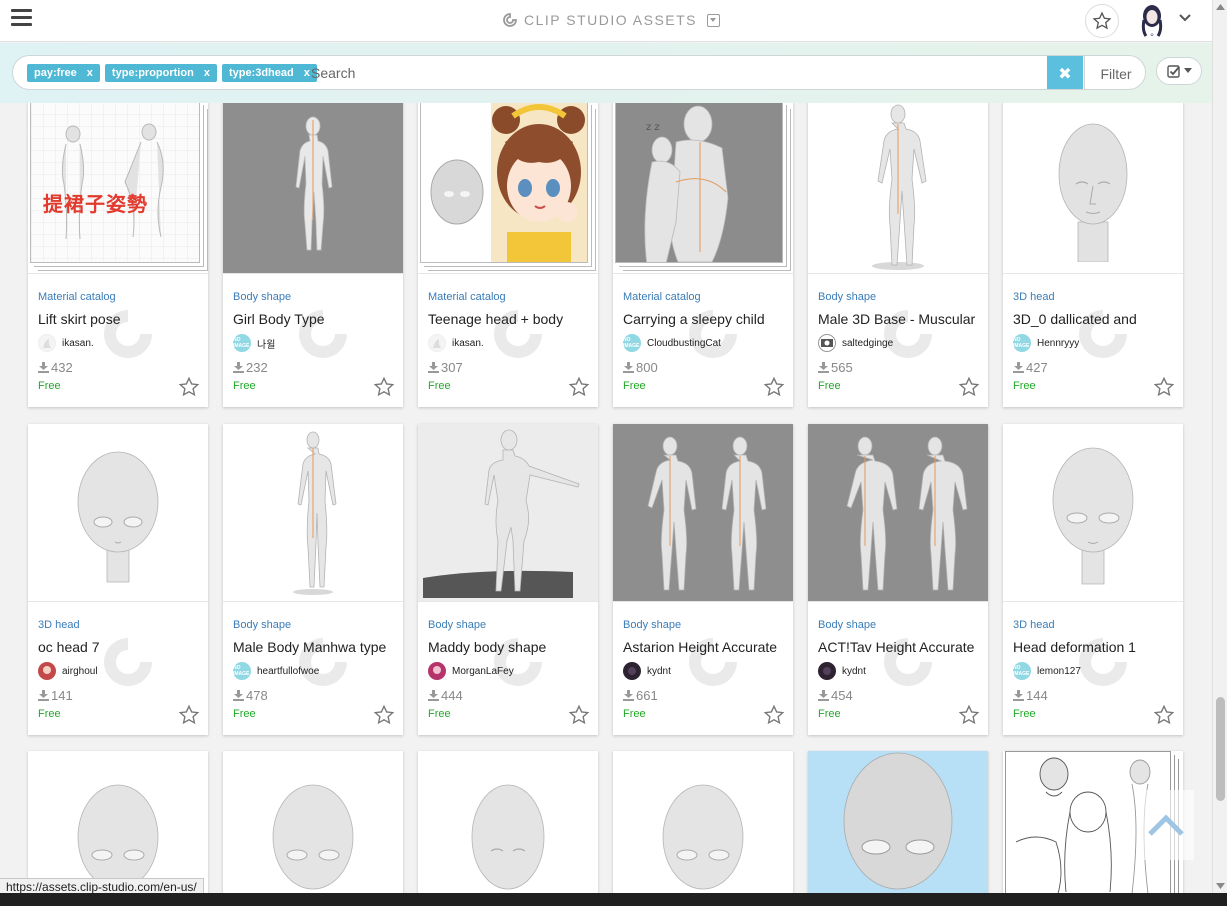 Image resolution: width=1227 pixels, height=906 pixels. Describe the element at coordinates (1220, 7) in the screenshot. I see `scroll-up-arrow-icon` at that location.